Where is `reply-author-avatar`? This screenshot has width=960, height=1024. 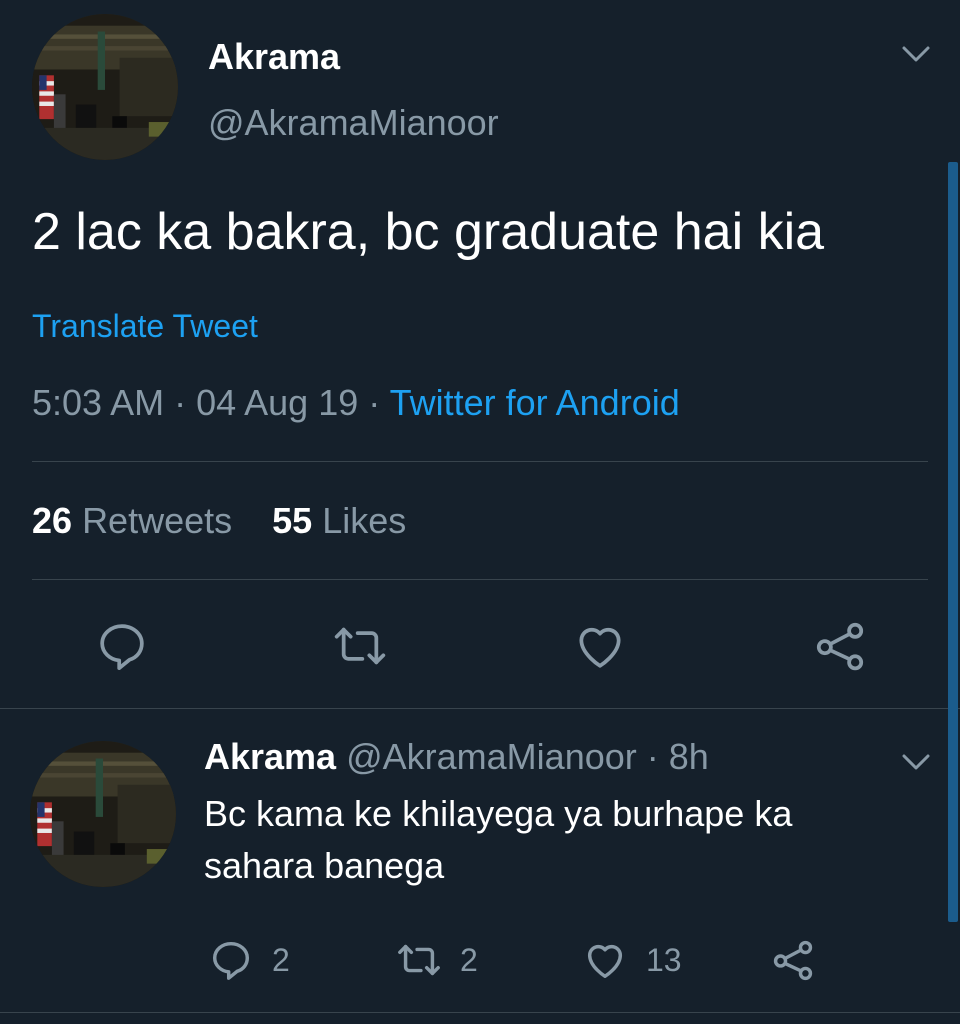 reply-author-avatar is located at coordinates (103, 814).